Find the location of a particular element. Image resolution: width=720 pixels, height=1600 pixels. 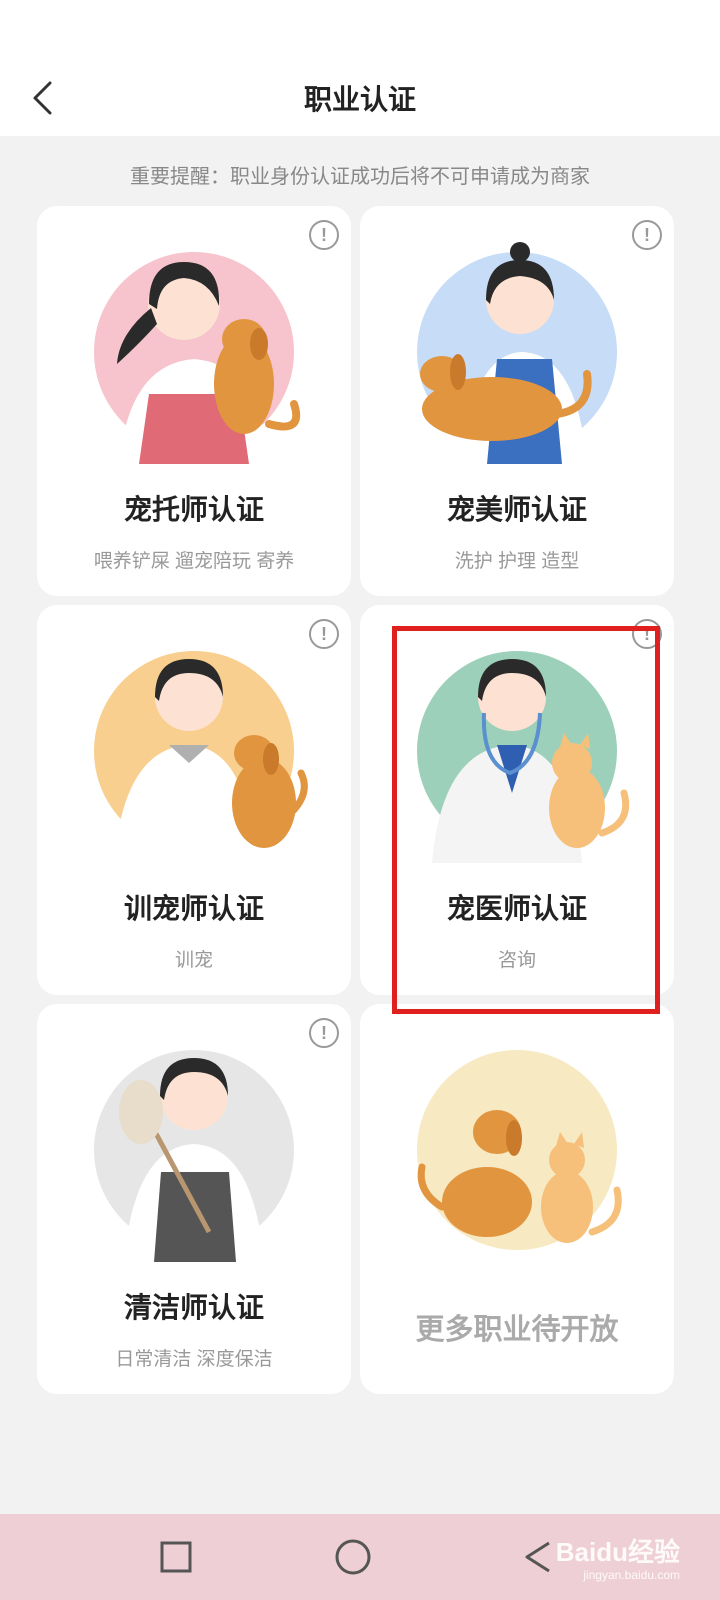

card-more-coming: 更多职业待开放 is located at coordinates (517, 1199).